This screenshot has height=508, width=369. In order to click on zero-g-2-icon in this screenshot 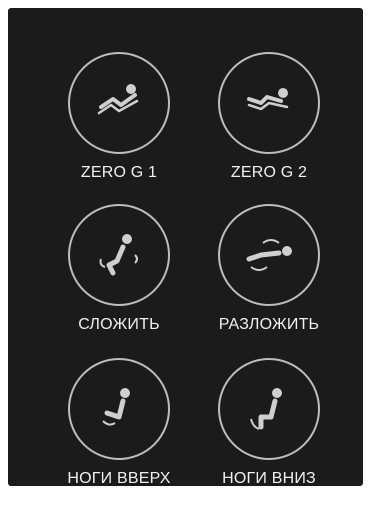, I will do `click(269, 103)`.